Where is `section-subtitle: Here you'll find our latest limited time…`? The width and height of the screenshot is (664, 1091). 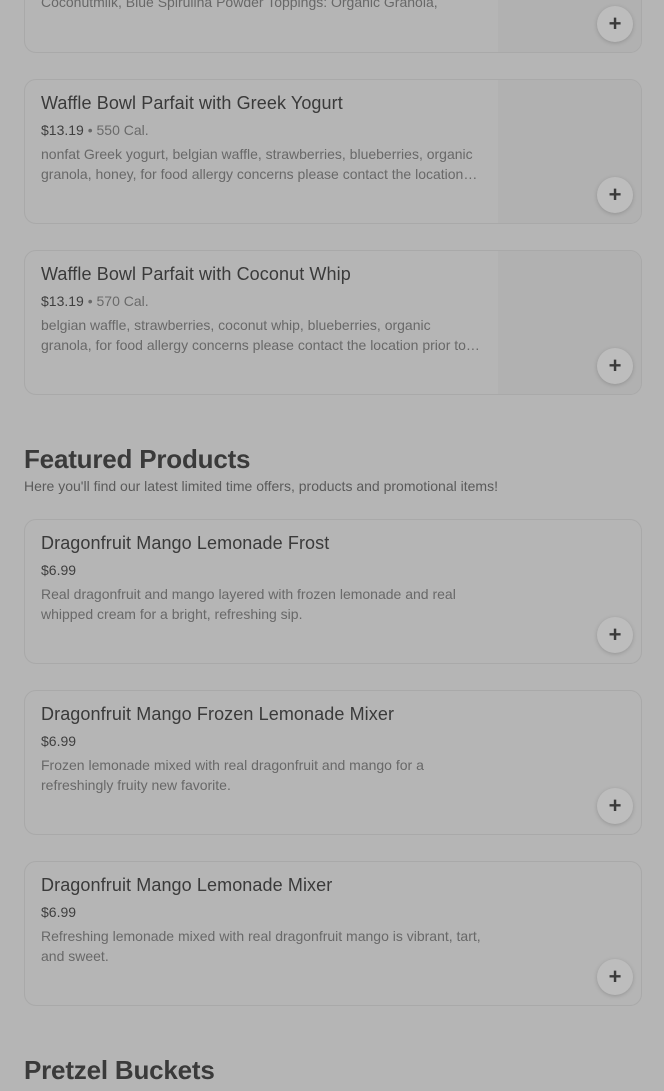 section-subtitle: Here you'll find our latest limited time… is located at coordinates (261, 486).